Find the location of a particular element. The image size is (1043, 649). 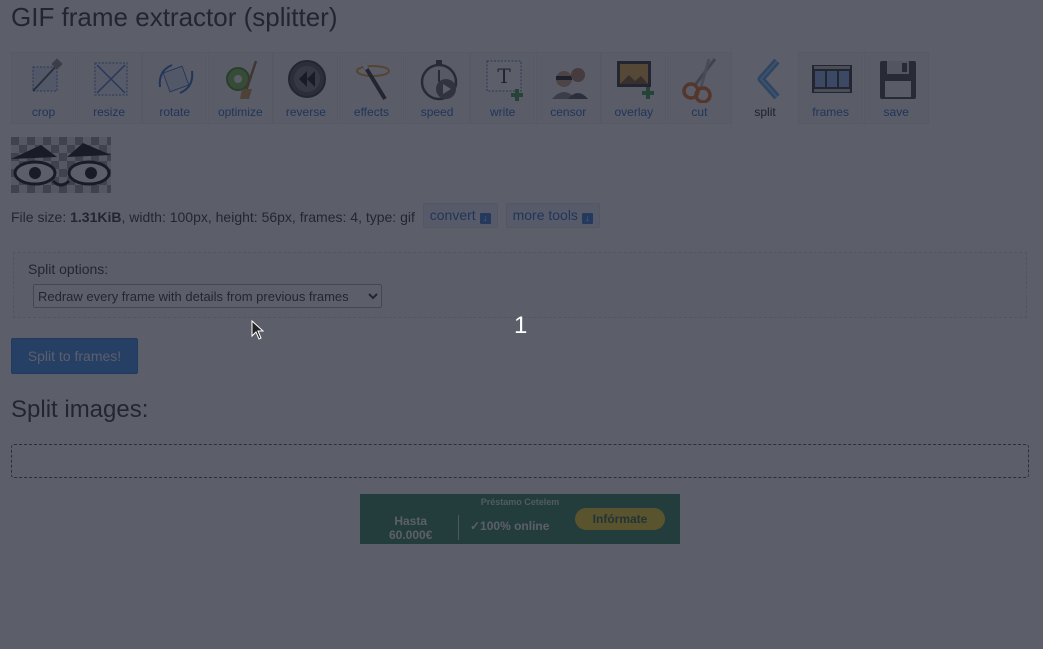

tool-write: T write is located at coordinates (503, 88).